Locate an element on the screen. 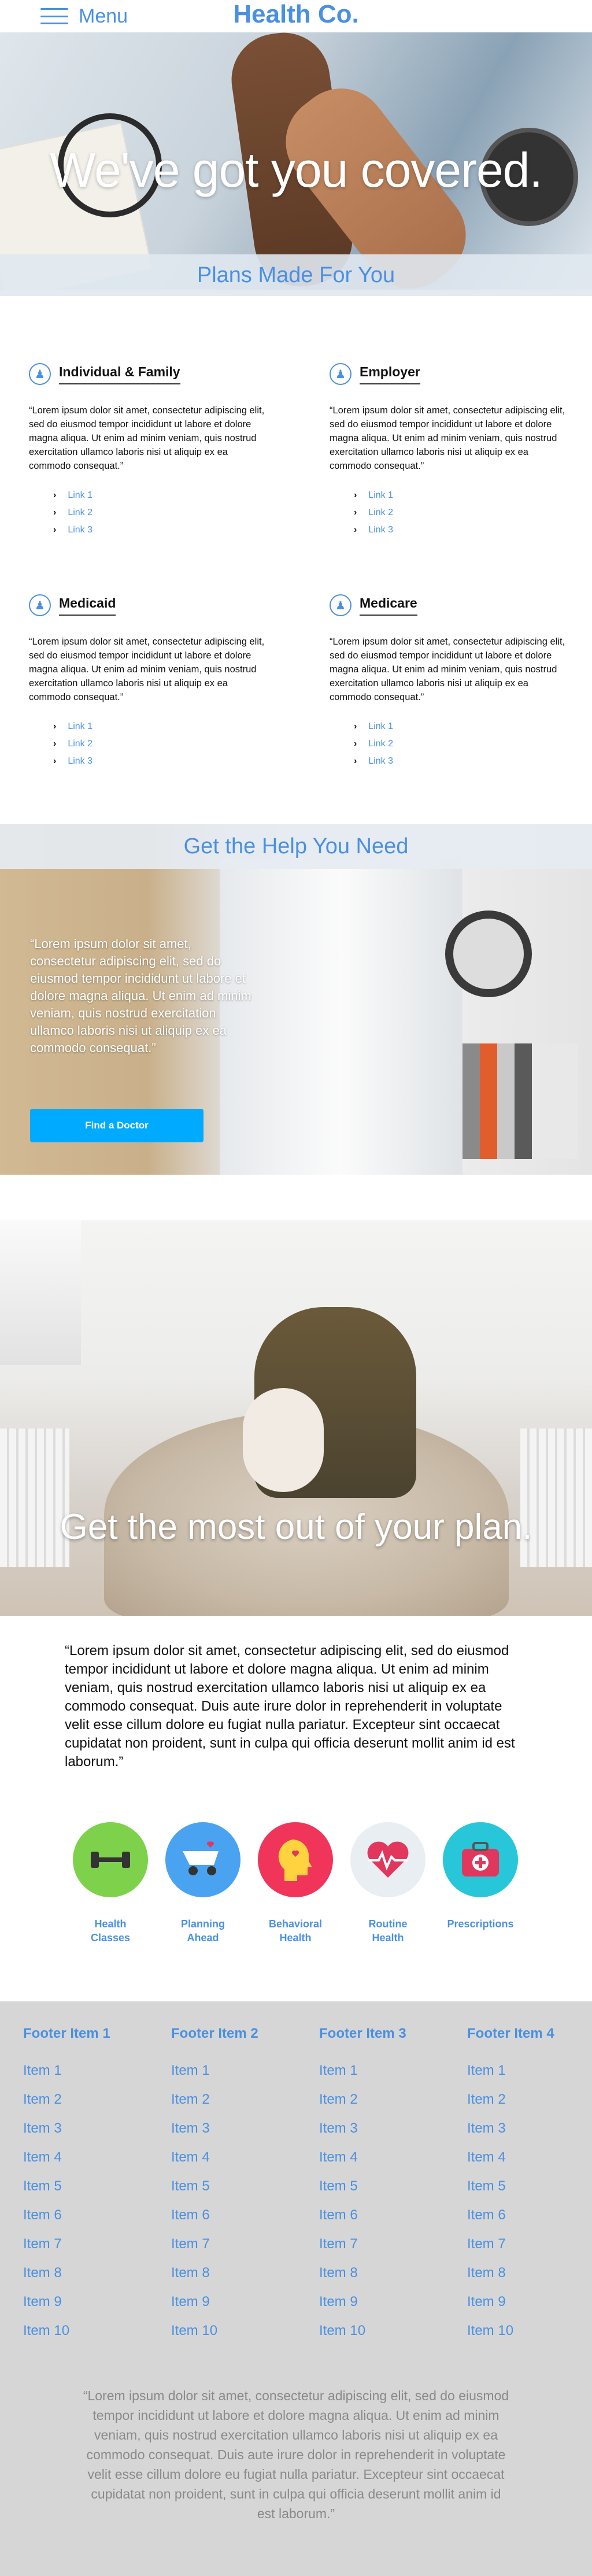 The height and width of the screenshot is (2576, 592). find-doctor-button: Find a Doctor is located at coordinates (117, 1125).